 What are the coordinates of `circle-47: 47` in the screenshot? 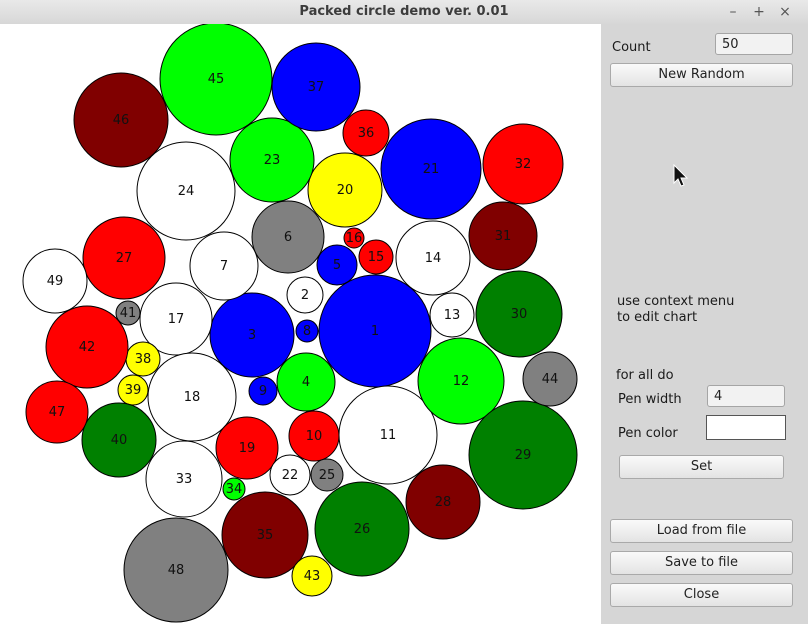 It's located at (57, 412).